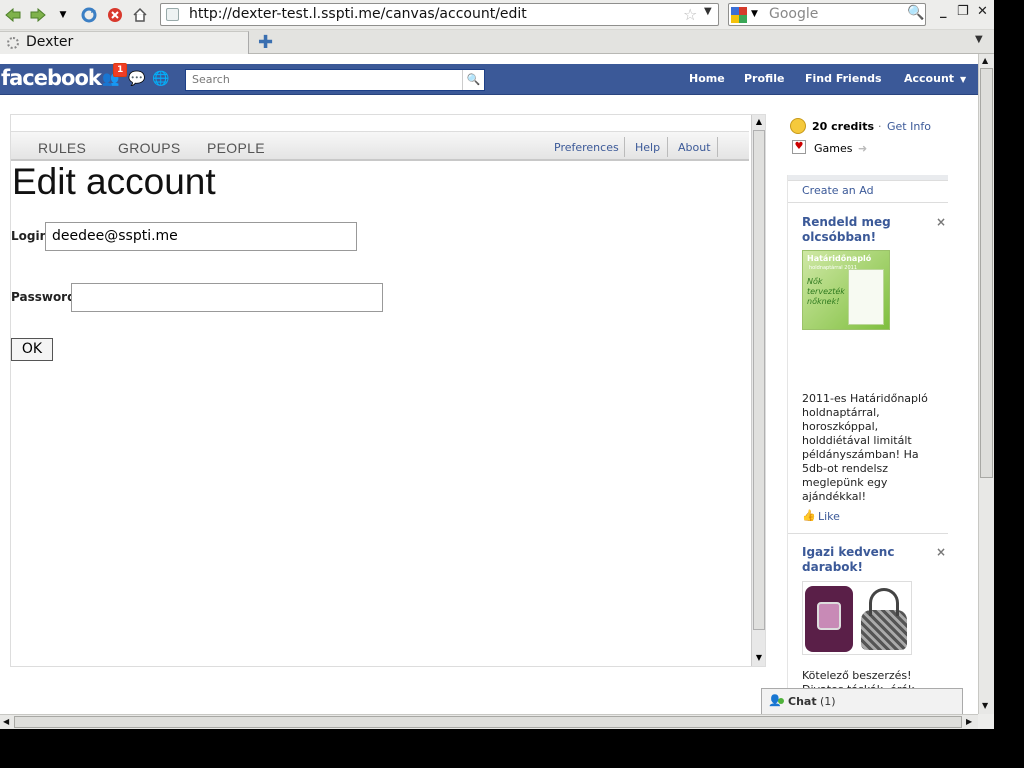  Describe the element at coordinates (827, 14) in the screenshot. I see `browser-search-box: ▼ Google 🔍` at that location.